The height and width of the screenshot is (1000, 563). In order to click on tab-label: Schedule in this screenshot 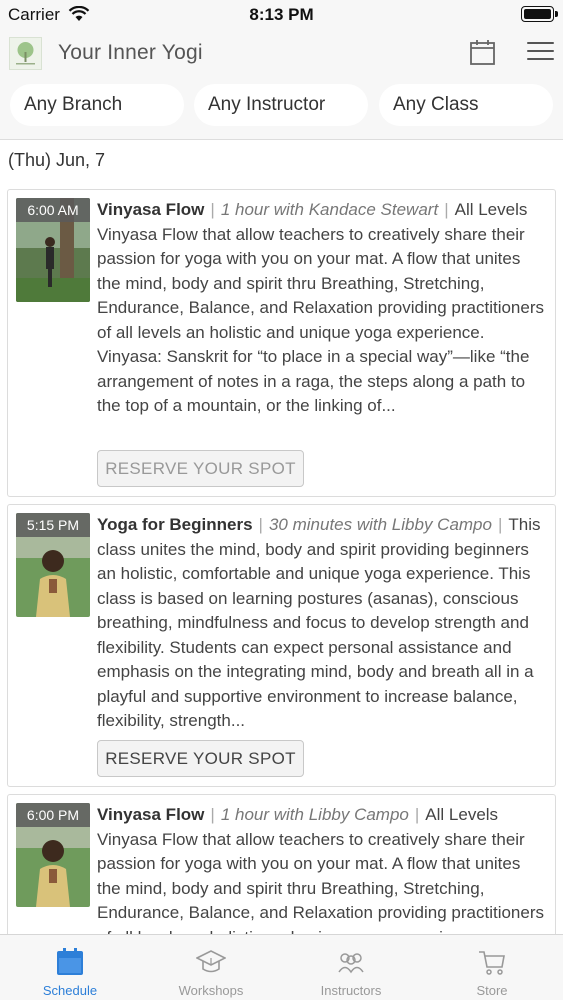, I will do `click(70, 990)`.